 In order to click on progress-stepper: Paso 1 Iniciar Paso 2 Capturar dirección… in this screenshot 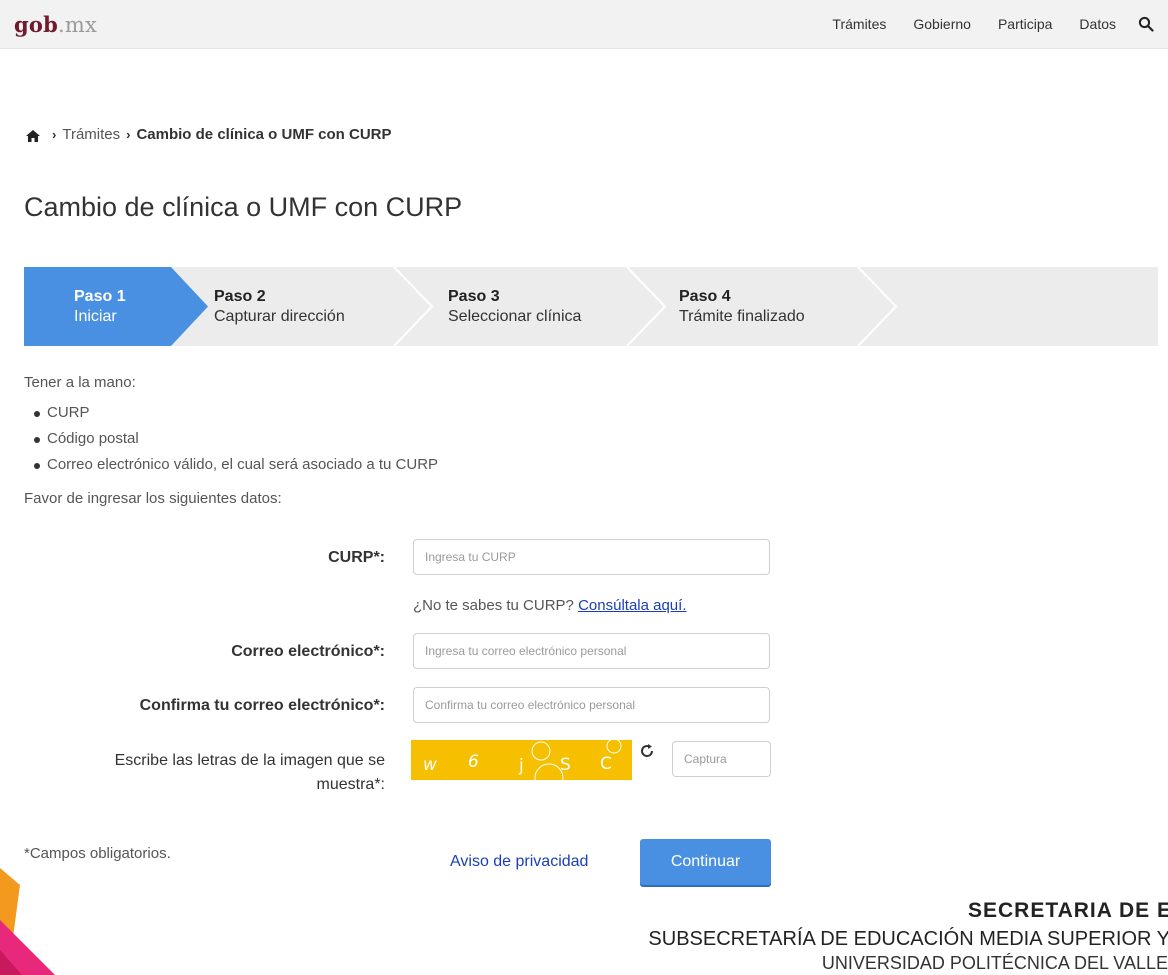, I will do `click(591, 306)`.